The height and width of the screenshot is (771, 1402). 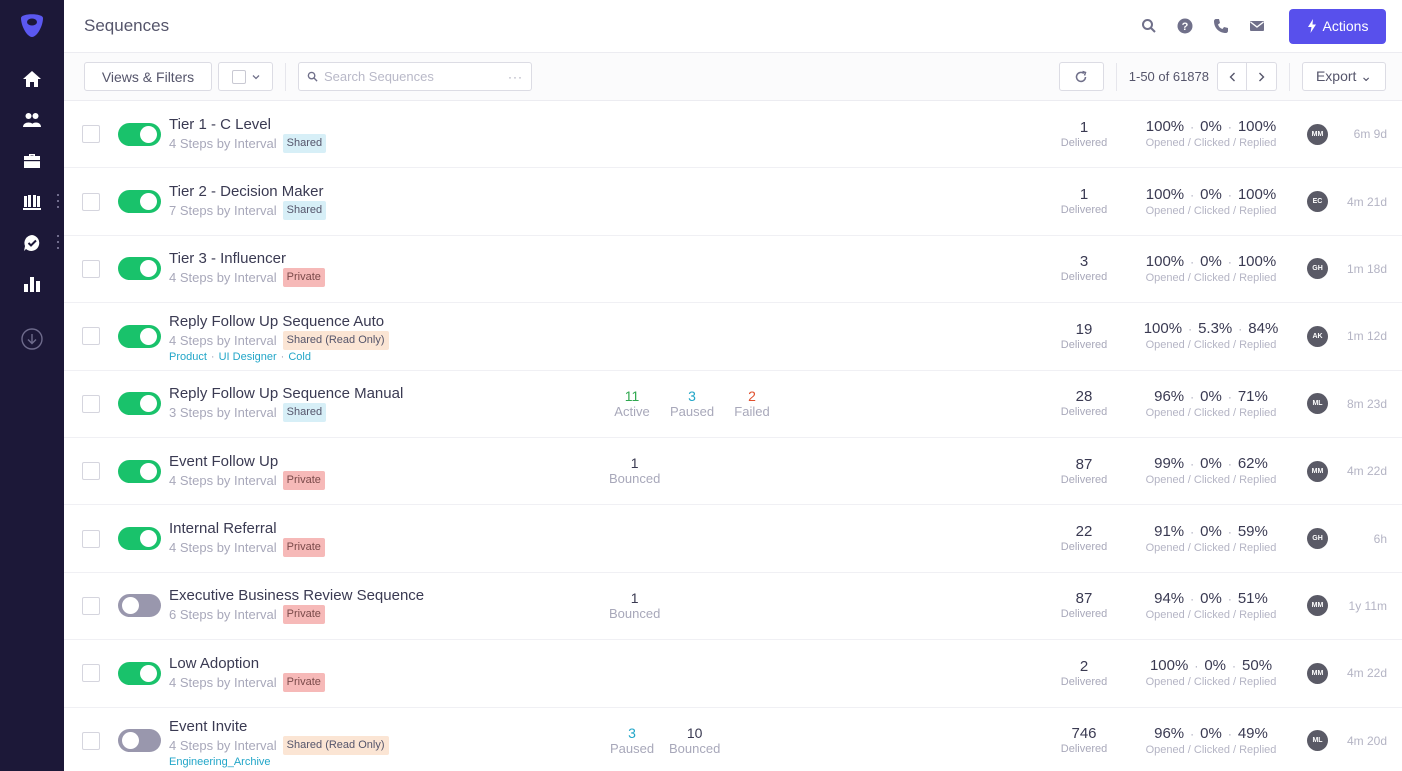 What do you see at coordinates (303, 682) in the screenshot?
I see `sharing-badge: Private` at bounding box center [303, 682].